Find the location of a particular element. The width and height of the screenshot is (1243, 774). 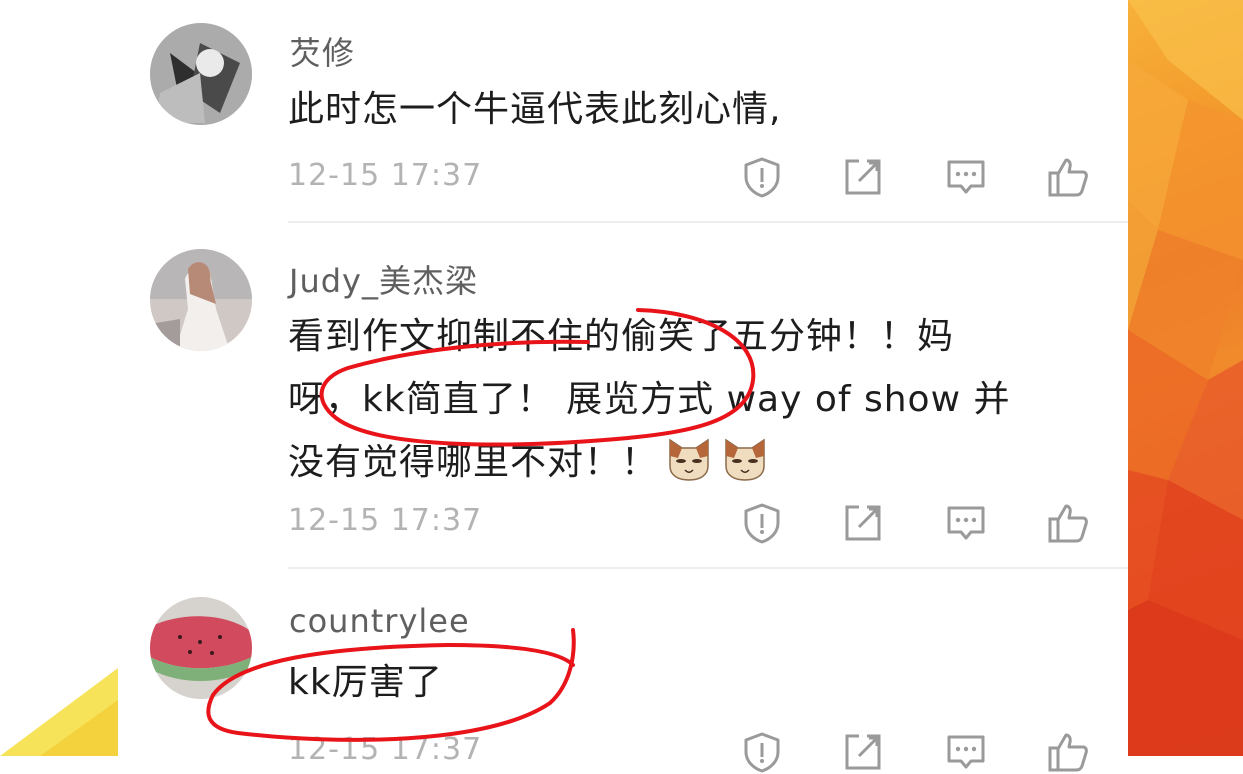

username: countrylee is located at coordinates (379, 621).